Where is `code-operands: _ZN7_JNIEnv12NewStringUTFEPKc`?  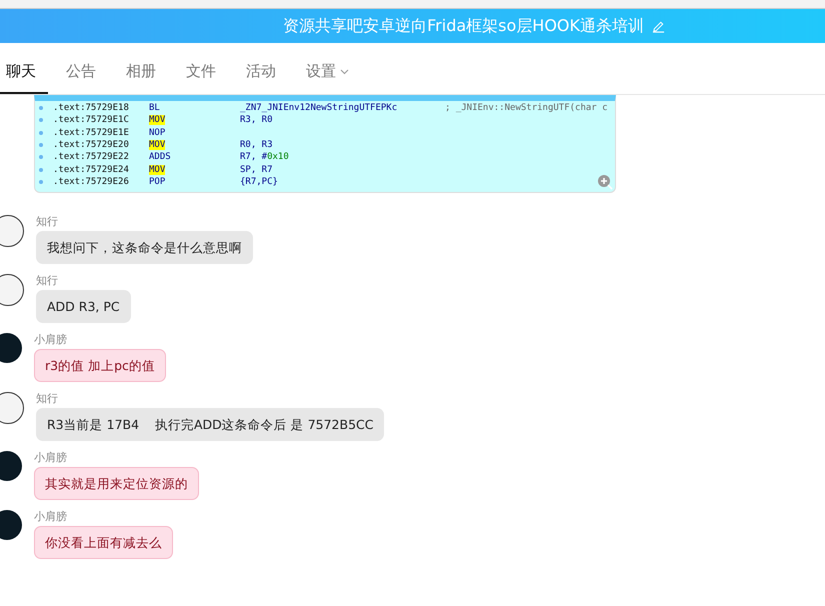 code-operands: _ZN7_JNIEnv12NewStringUTFEPKc is located at coordinates (319, 108).